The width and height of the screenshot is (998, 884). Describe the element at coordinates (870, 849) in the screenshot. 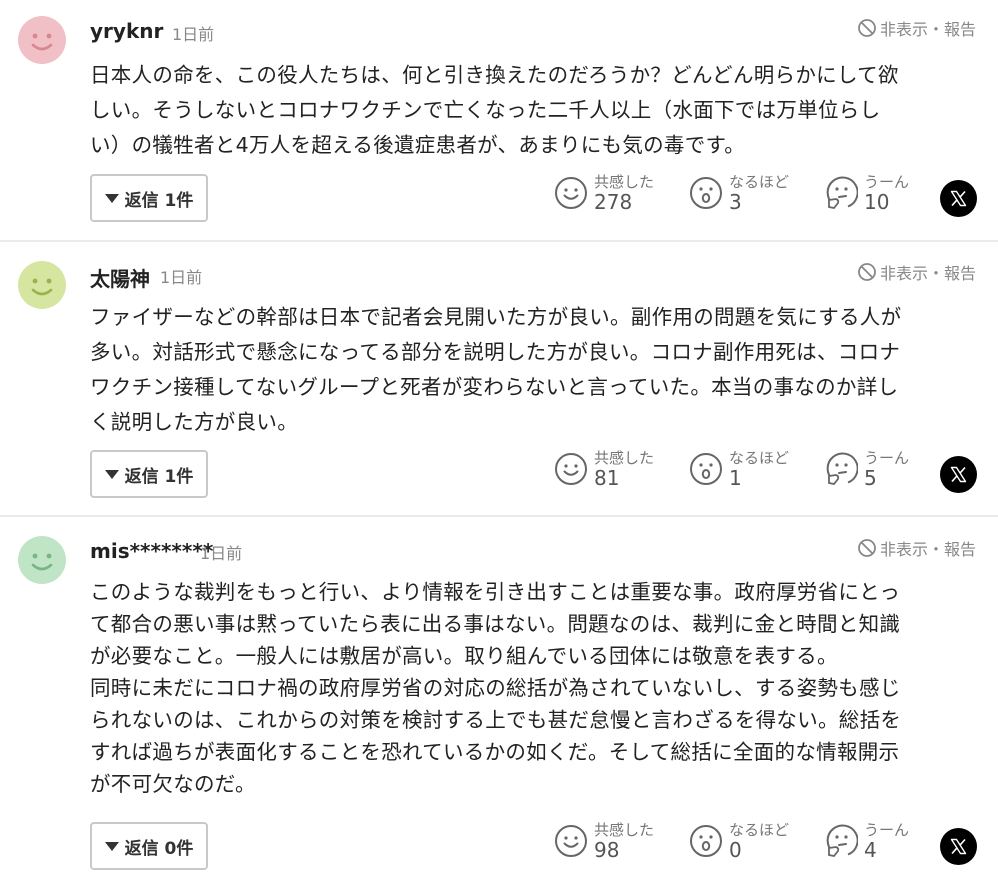

I see `hmm-count: 4` at that location.